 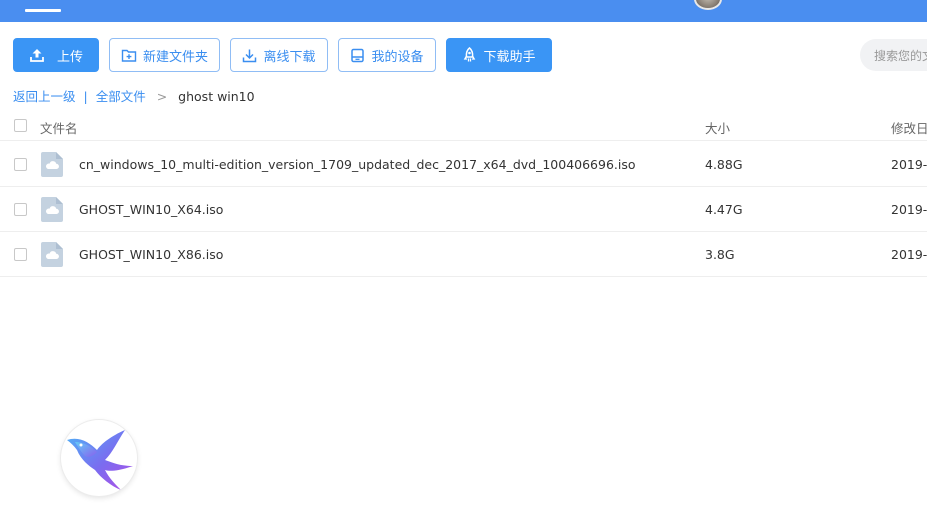 What do you see at coordinates (397, 57) in the screenshot?
I see `my-devices-label: 我的设备` at bounding box center [397, 57].